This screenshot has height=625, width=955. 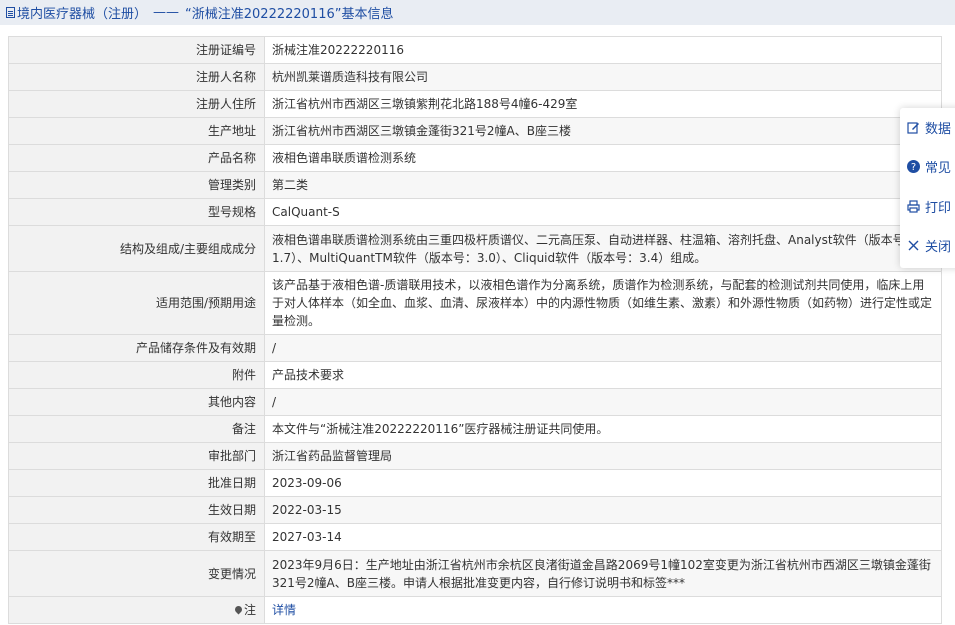 I want to click on edit-icon, so click(x=913, y=127).